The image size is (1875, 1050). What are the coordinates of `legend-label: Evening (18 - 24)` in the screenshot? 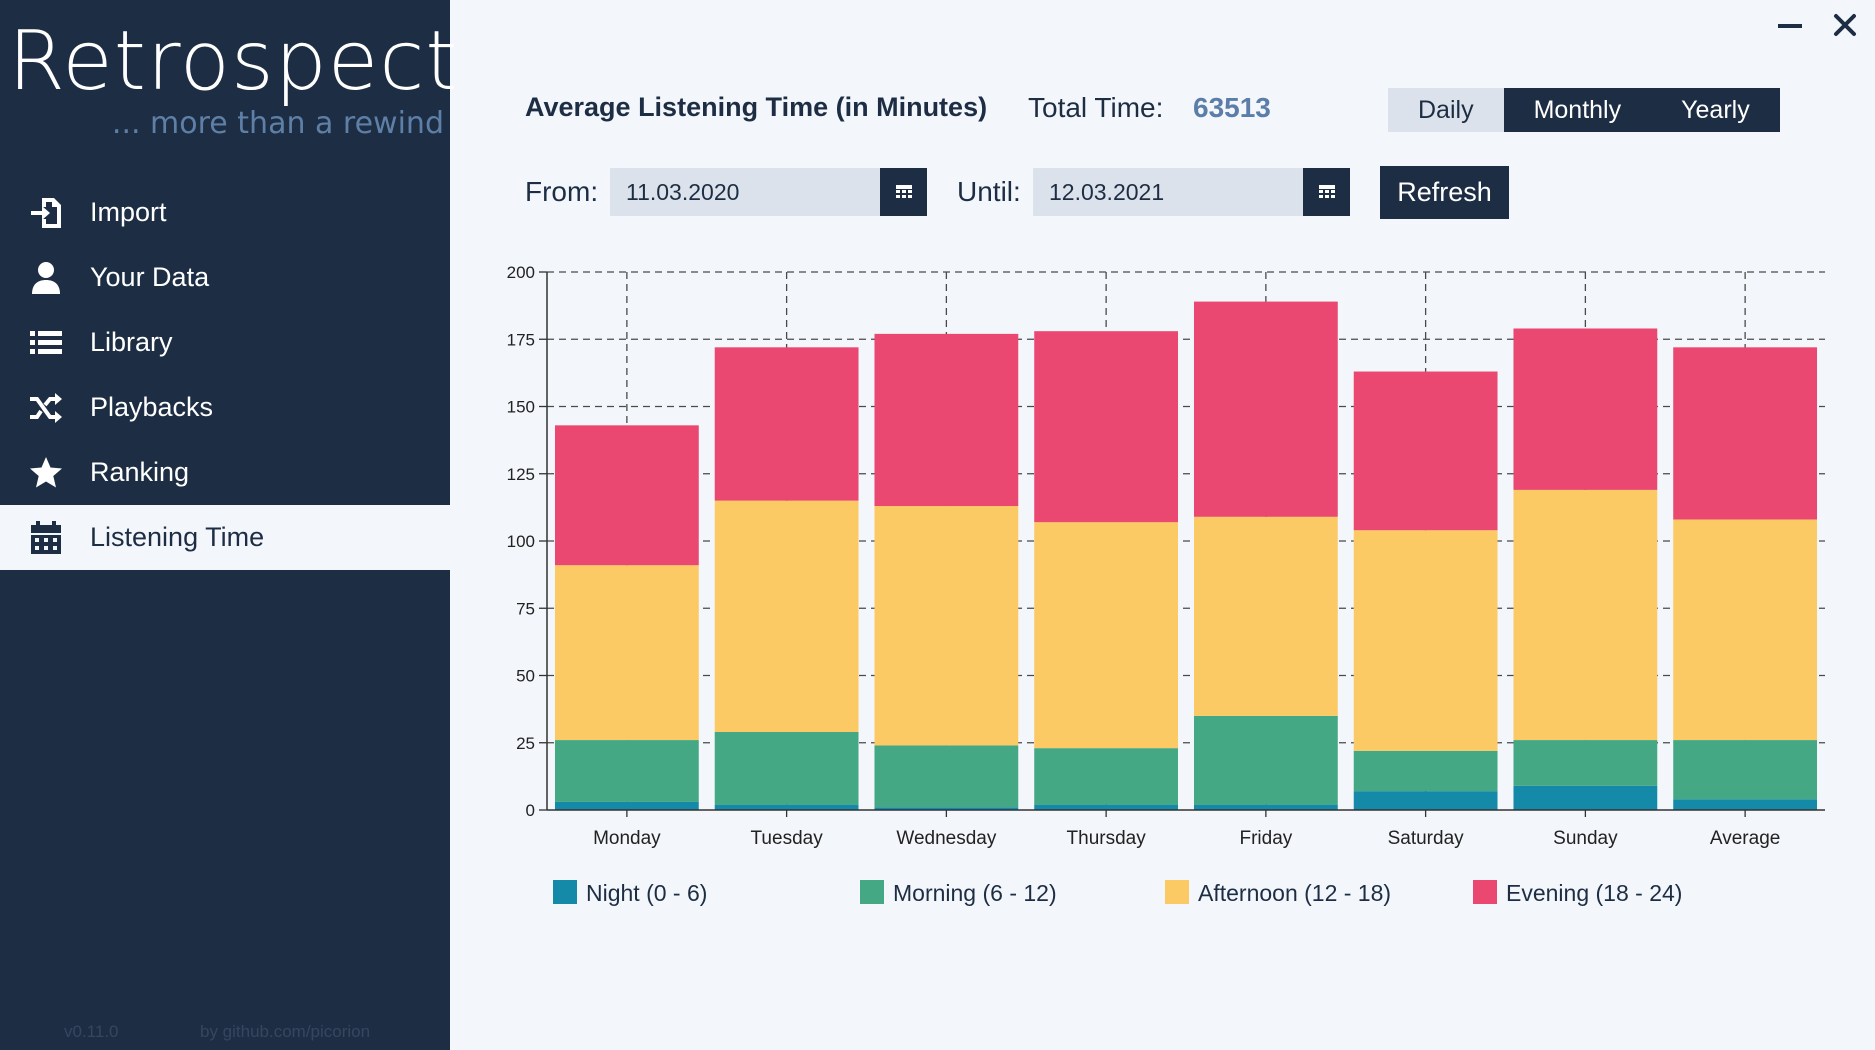 It's located at (1594, 893).